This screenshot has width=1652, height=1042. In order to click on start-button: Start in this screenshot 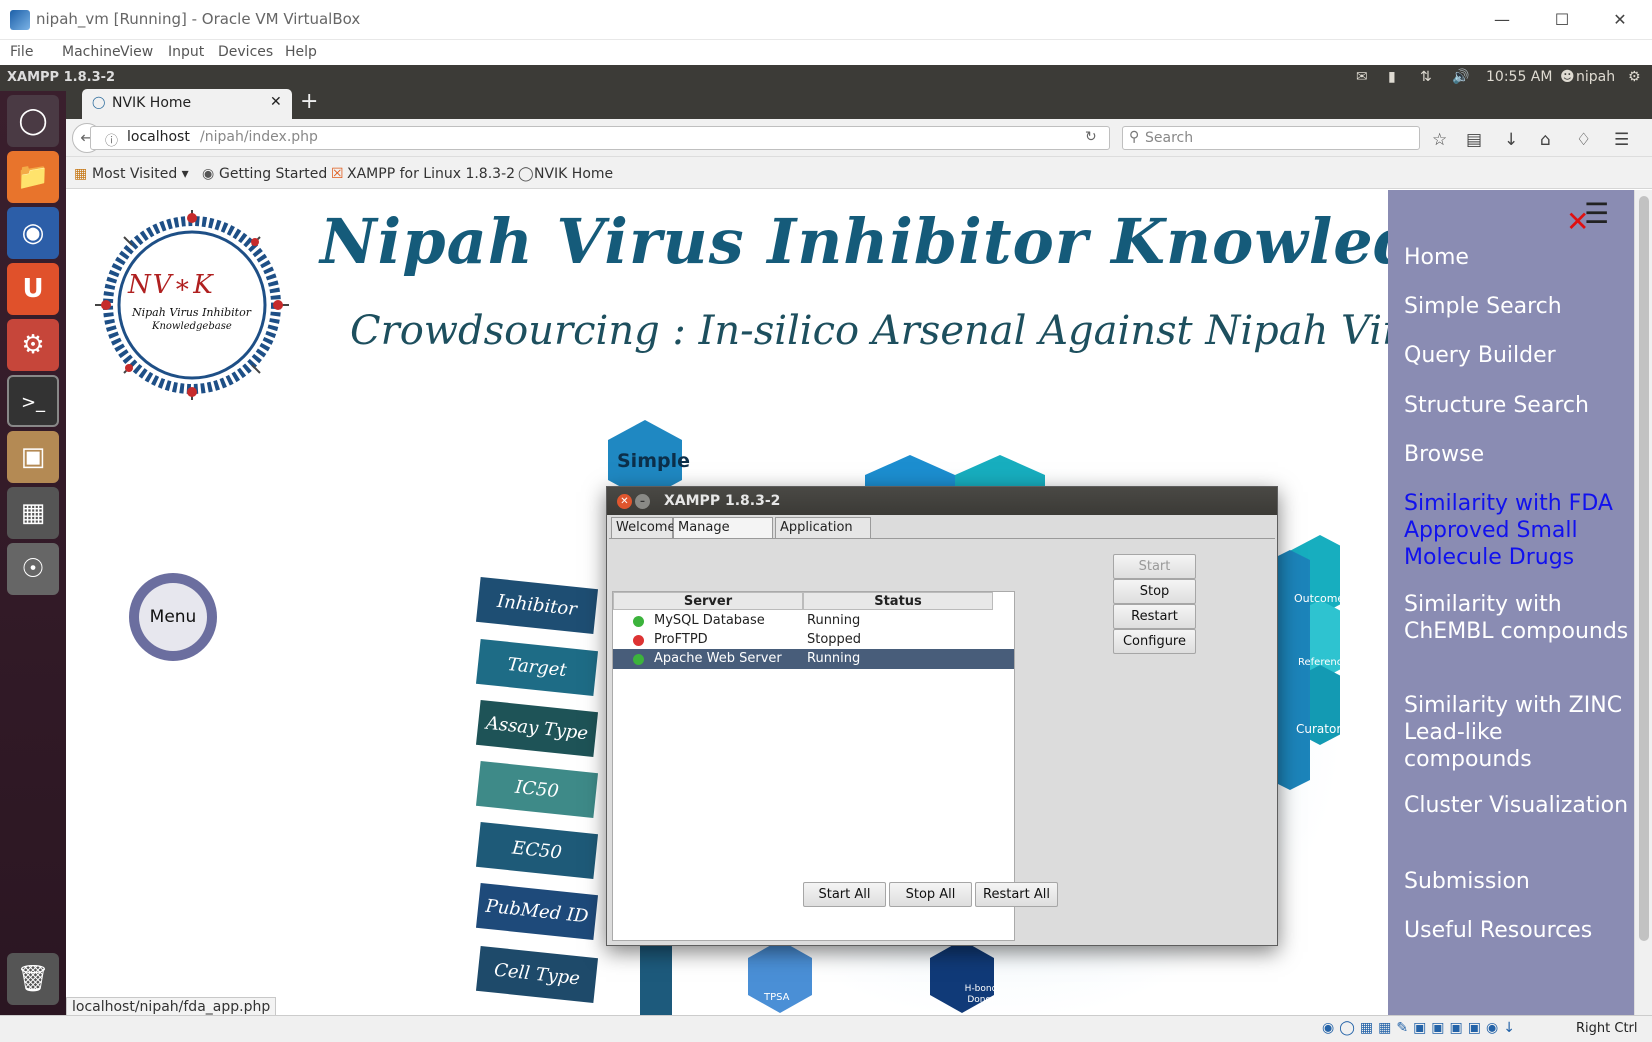, I will do `click(1154, 566)`.